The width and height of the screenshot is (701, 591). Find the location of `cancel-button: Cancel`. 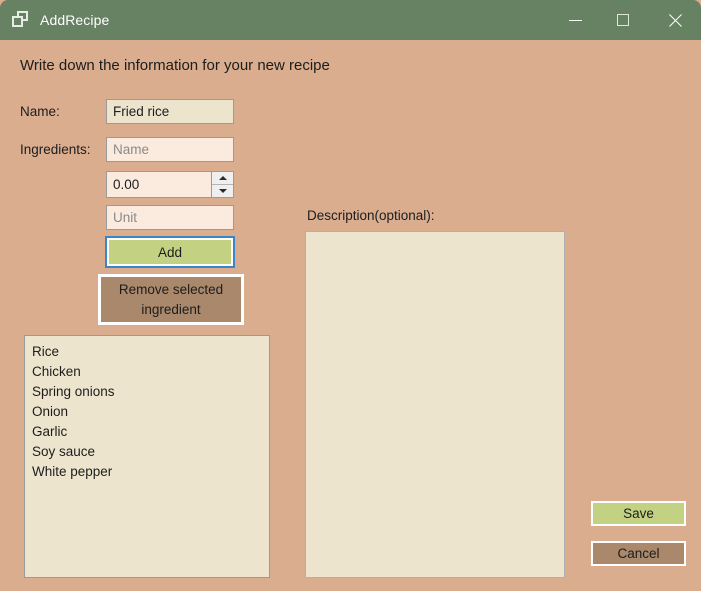

cancel-button: Cancel is located at coordinates (638, 553).